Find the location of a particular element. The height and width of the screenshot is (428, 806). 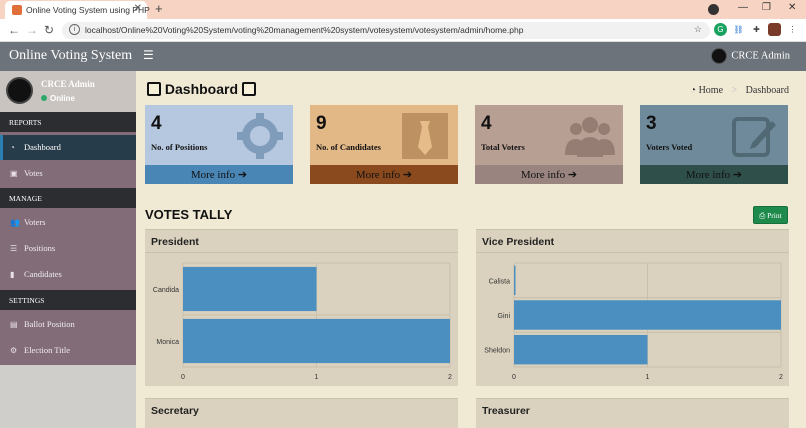

browser-menu-icon: ⋮ is located at coordinates (792, 29).